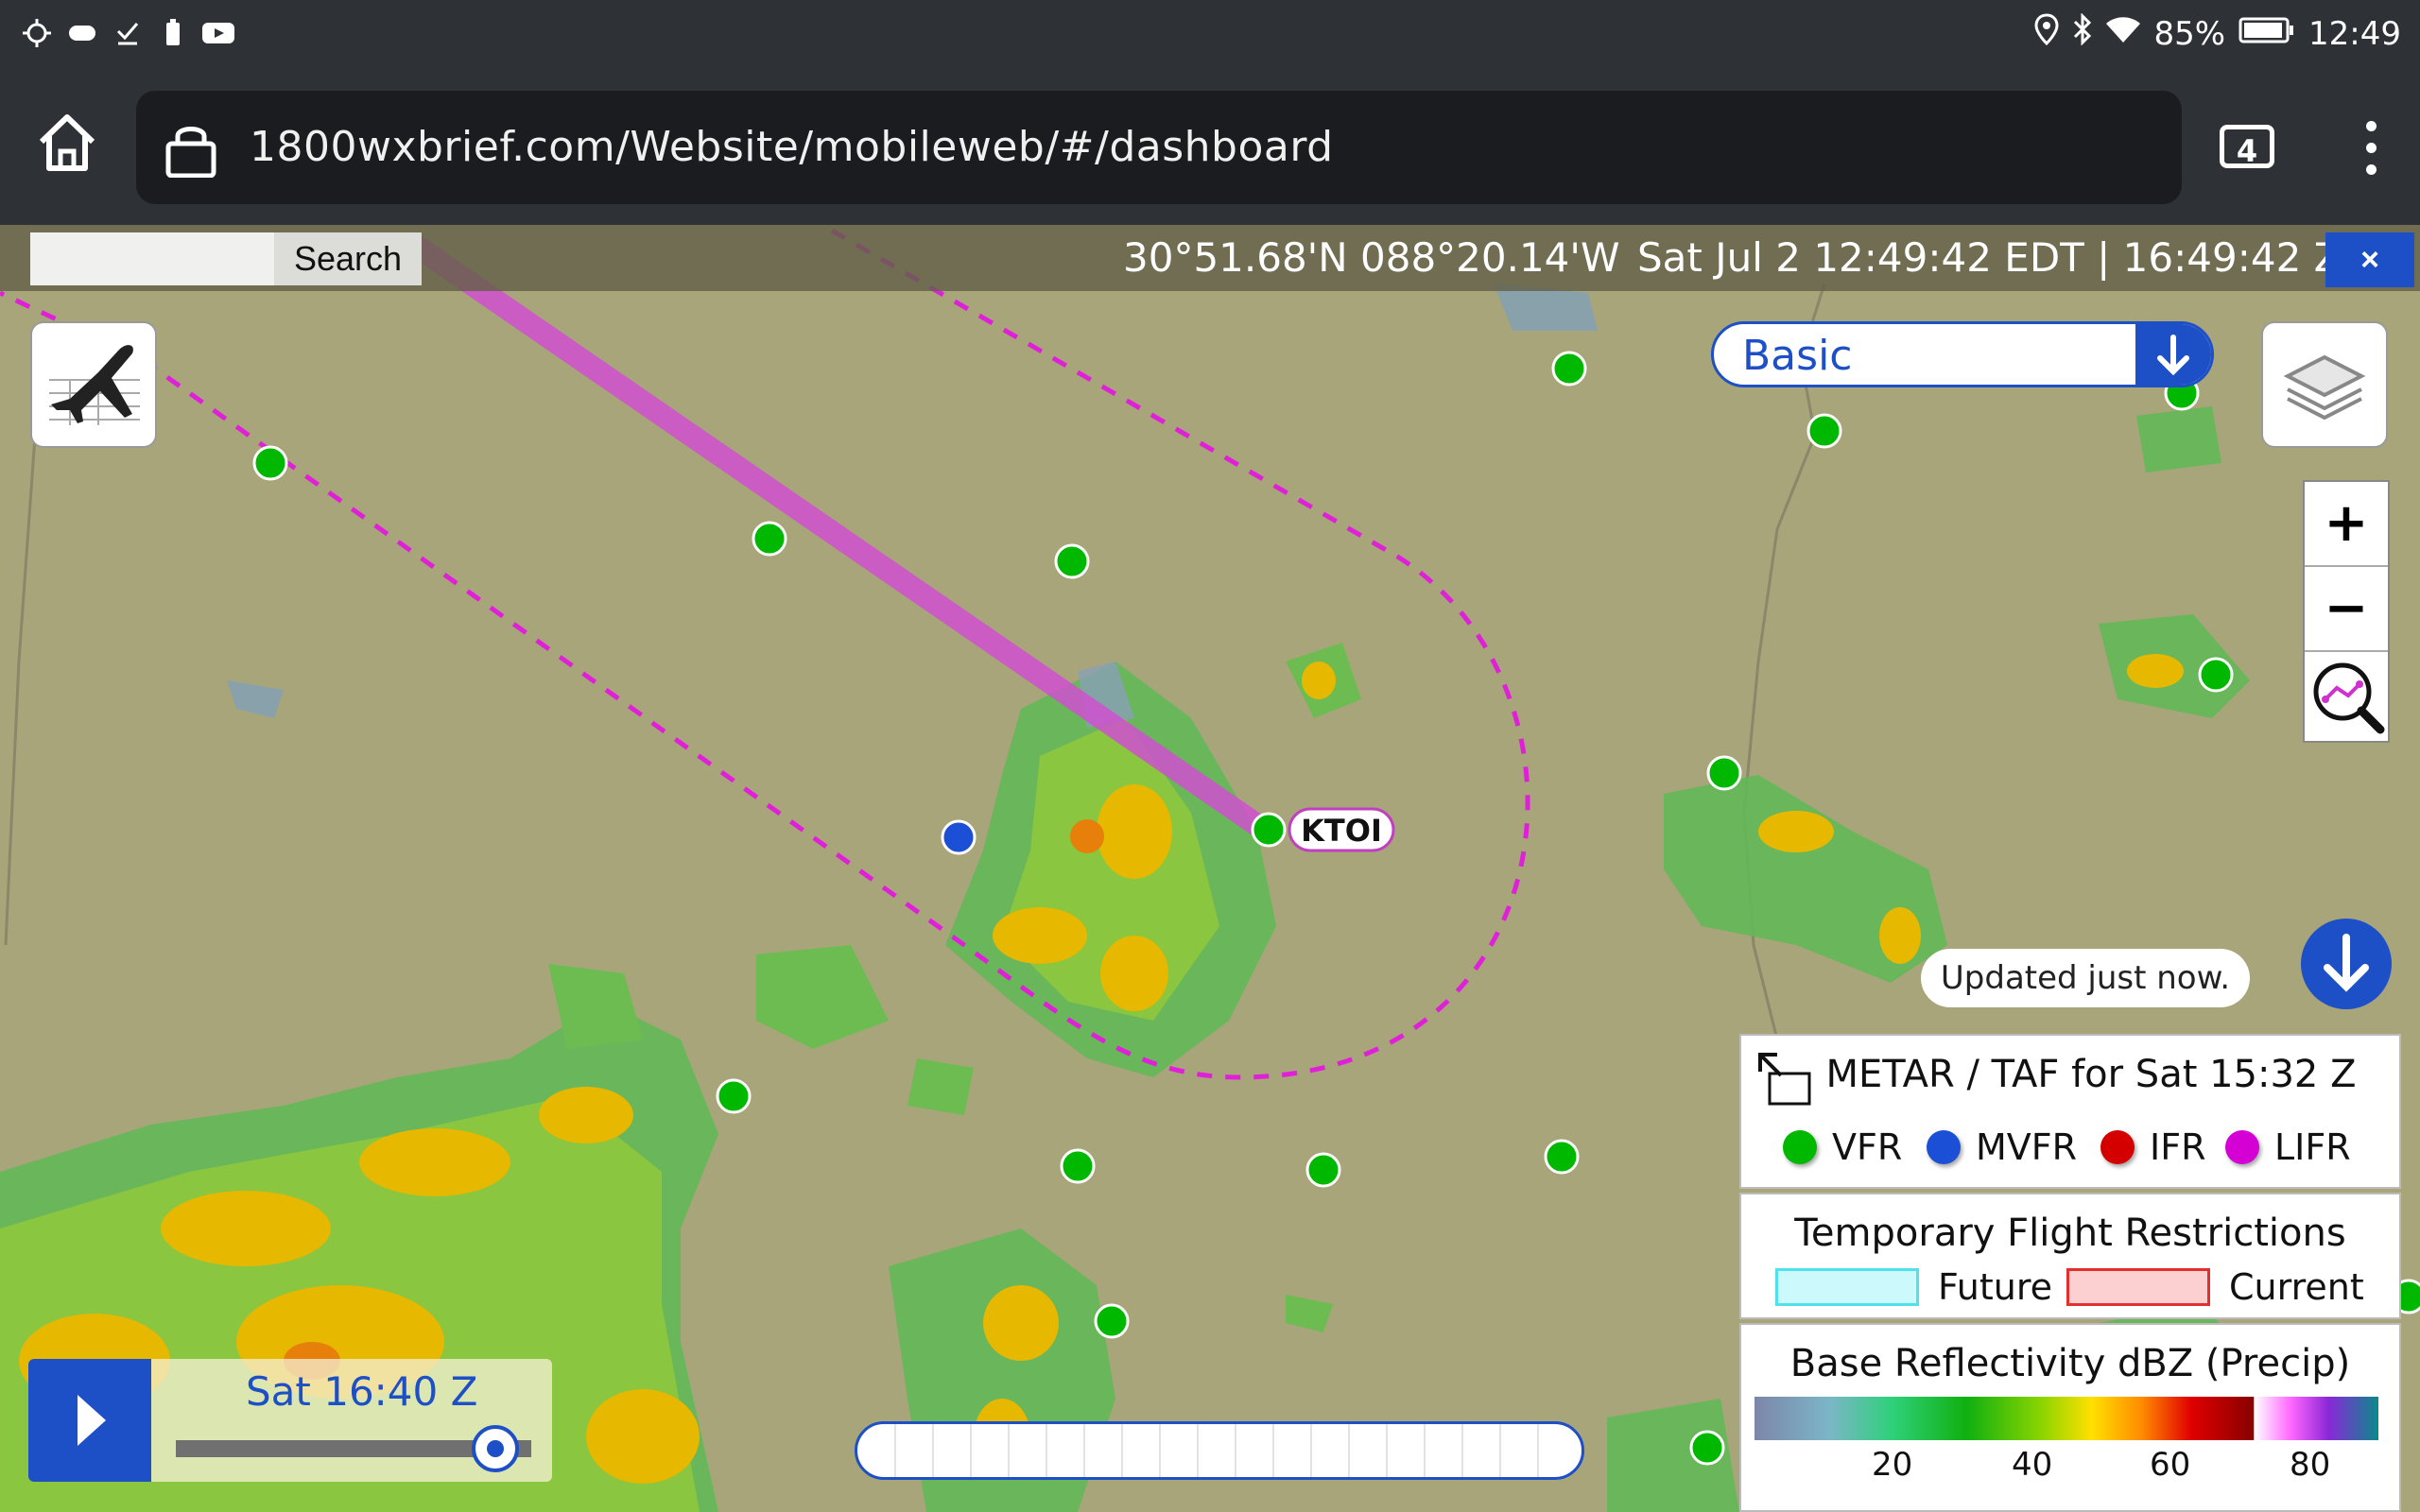 The image size is (2420, 1512). Describe the element at coordinates (1797, 356) in the screenshot. I see `basemap-selected: Basic` at that location.